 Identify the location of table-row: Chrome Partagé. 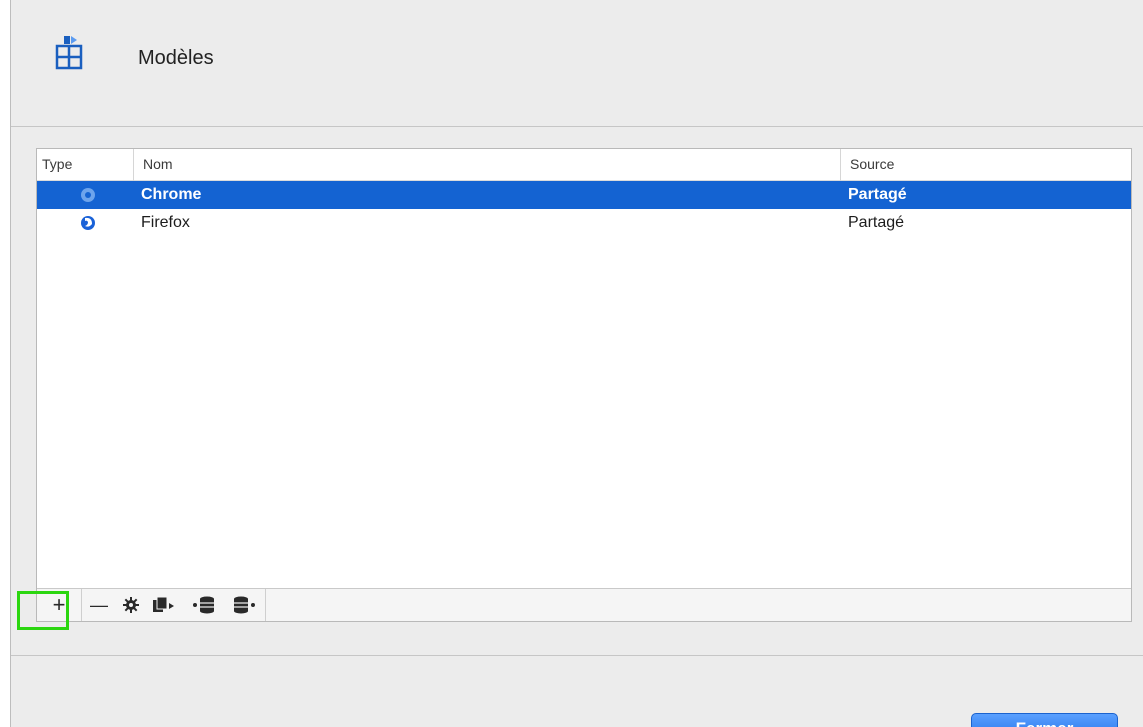
(584, 195).